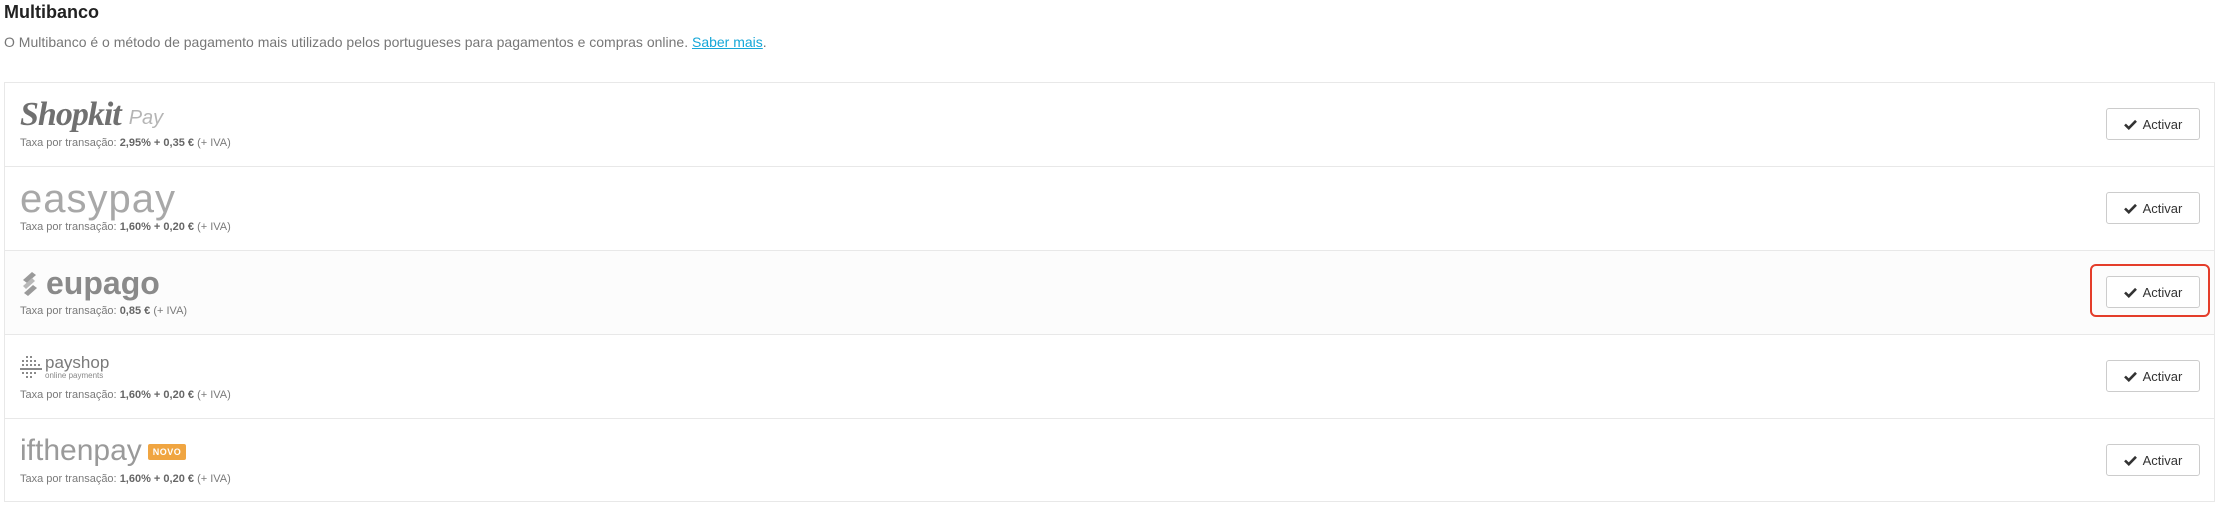 The image size is (2219, 507). What do you see at coordinates (31, 367) in the screenshot?
I see `payshop-grid-icon` at bounding box center [31, 367].